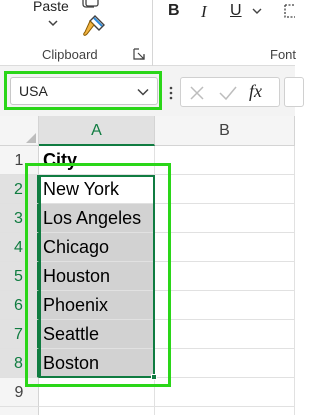 Image resolution: width=320 pixels, height=415 pixels. Describe the element at coordinates (225, 411) in the screenshot. I see `cell-b10` at that location.